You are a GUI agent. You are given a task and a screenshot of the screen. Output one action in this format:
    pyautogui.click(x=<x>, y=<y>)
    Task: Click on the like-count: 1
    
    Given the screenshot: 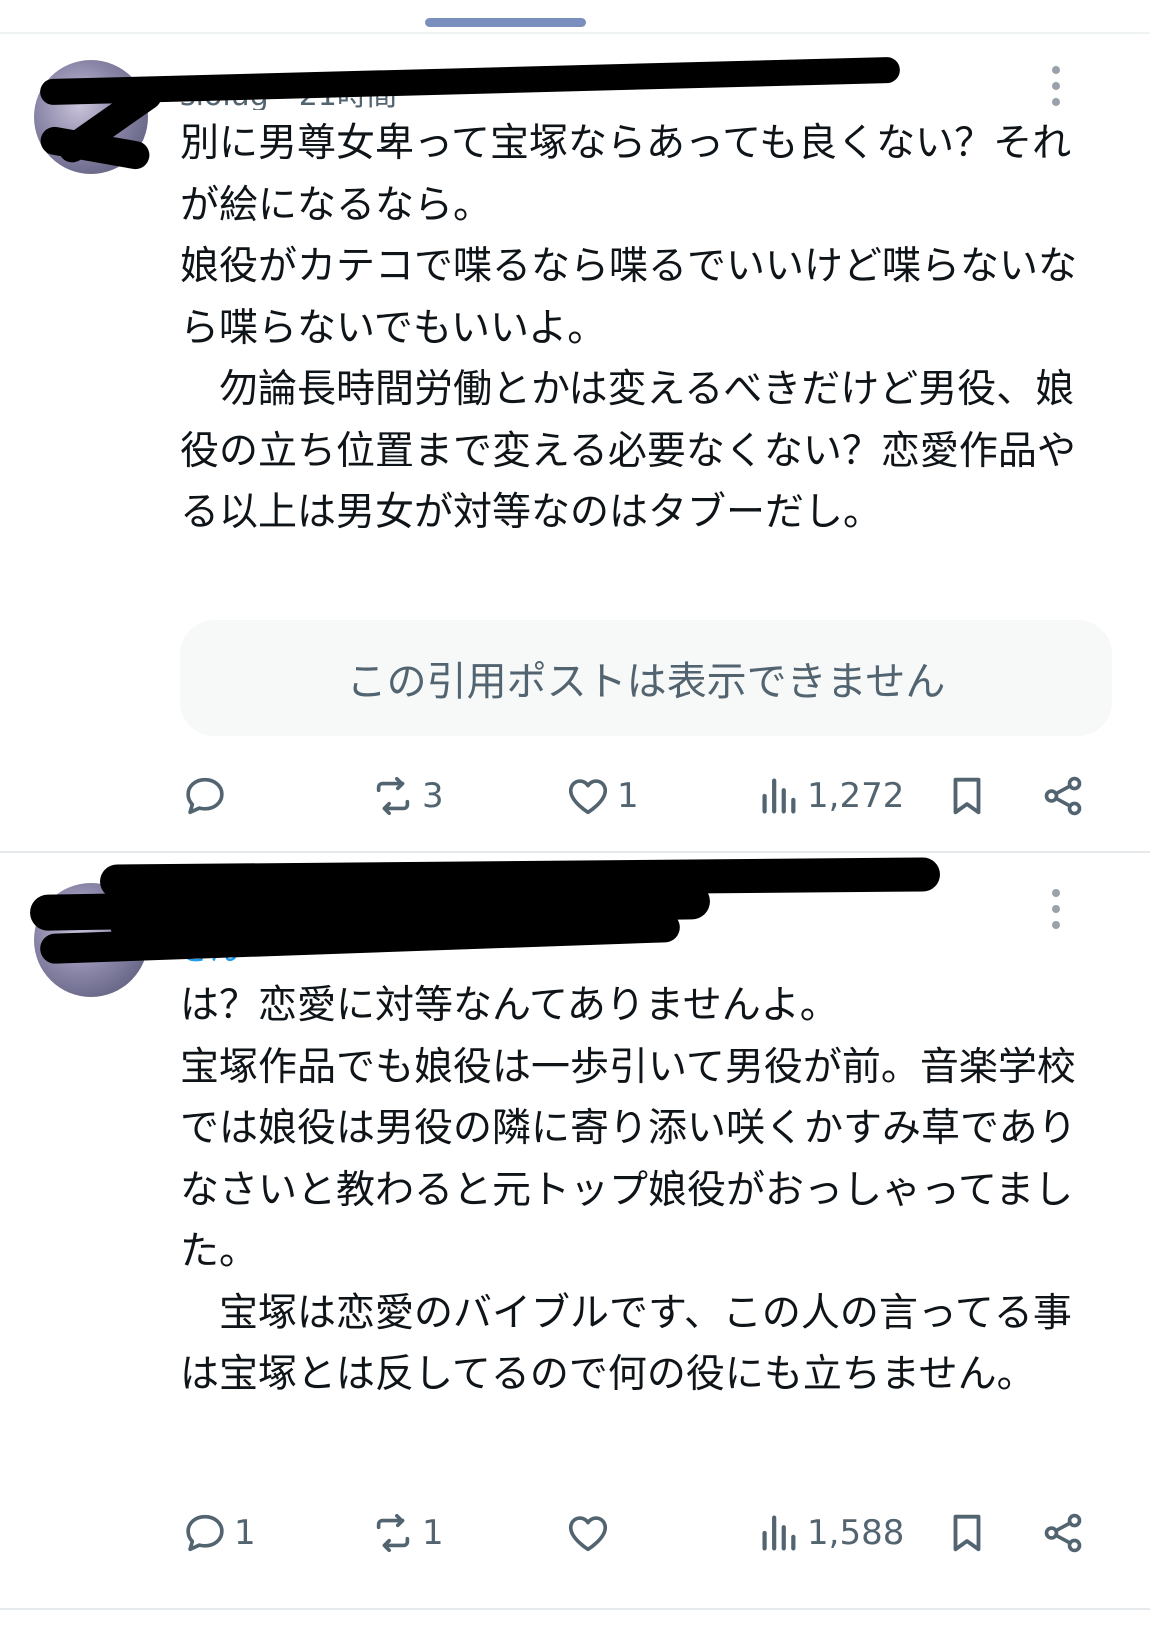 What is the action you would take?
    pyautogui.click(x=628, y=796)
    